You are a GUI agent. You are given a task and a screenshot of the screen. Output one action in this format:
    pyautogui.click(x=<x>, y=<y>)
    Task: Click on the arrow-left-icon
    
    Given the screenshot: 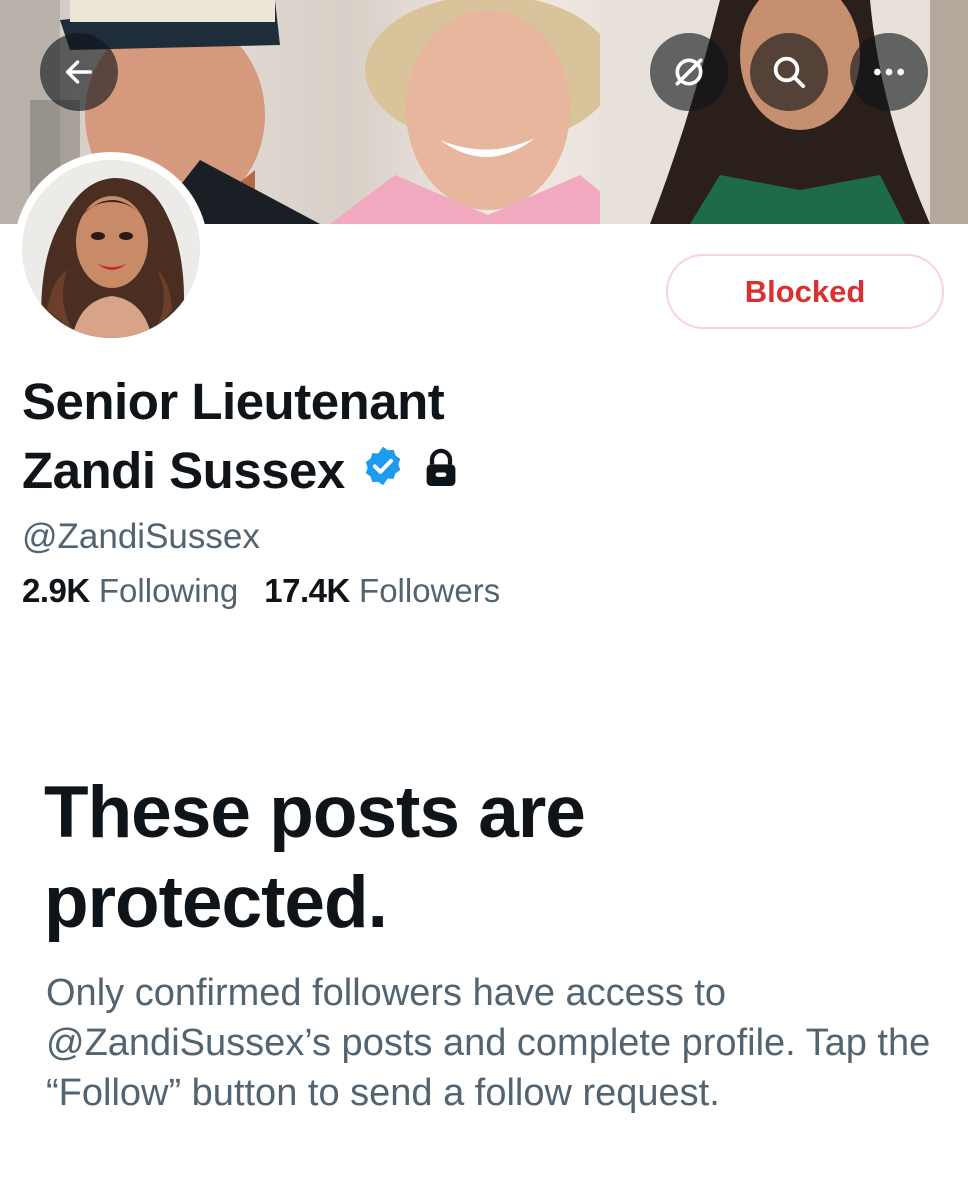 What is the action you would take?
    pyautogui.click(x=79, y=72)
    